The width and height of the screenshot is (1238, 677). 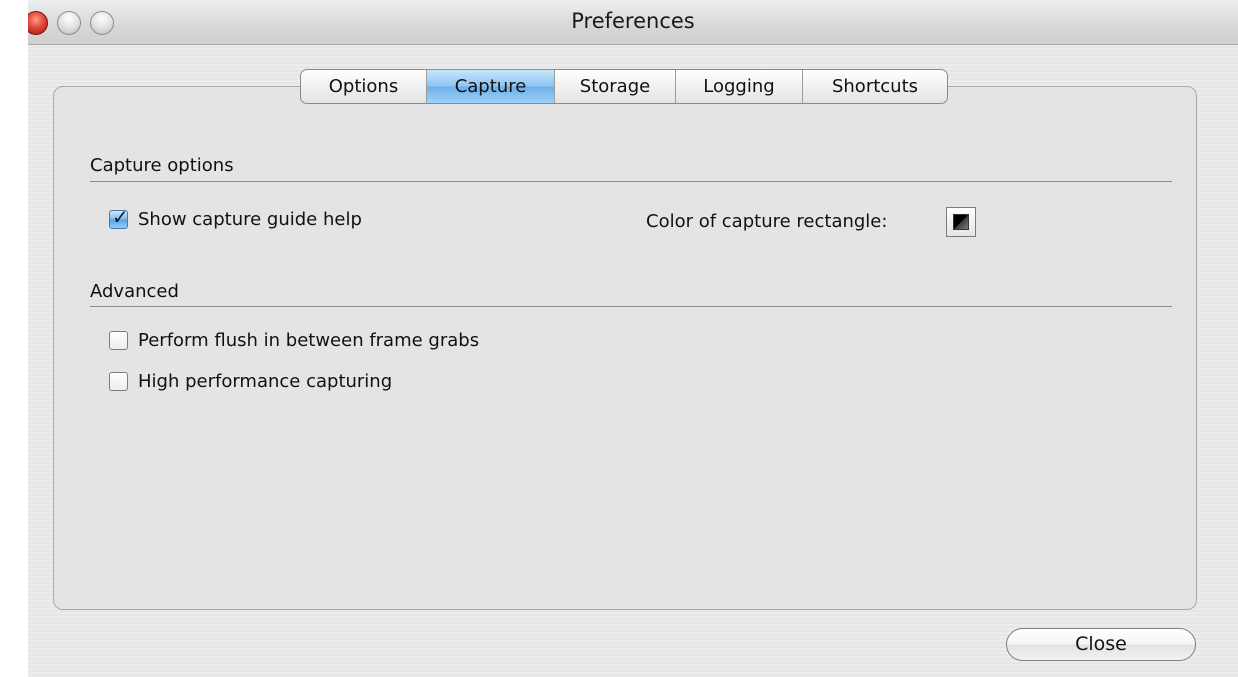 I want to click on tab-shortcuts: Shortcuts, so click(x=875, y=86).